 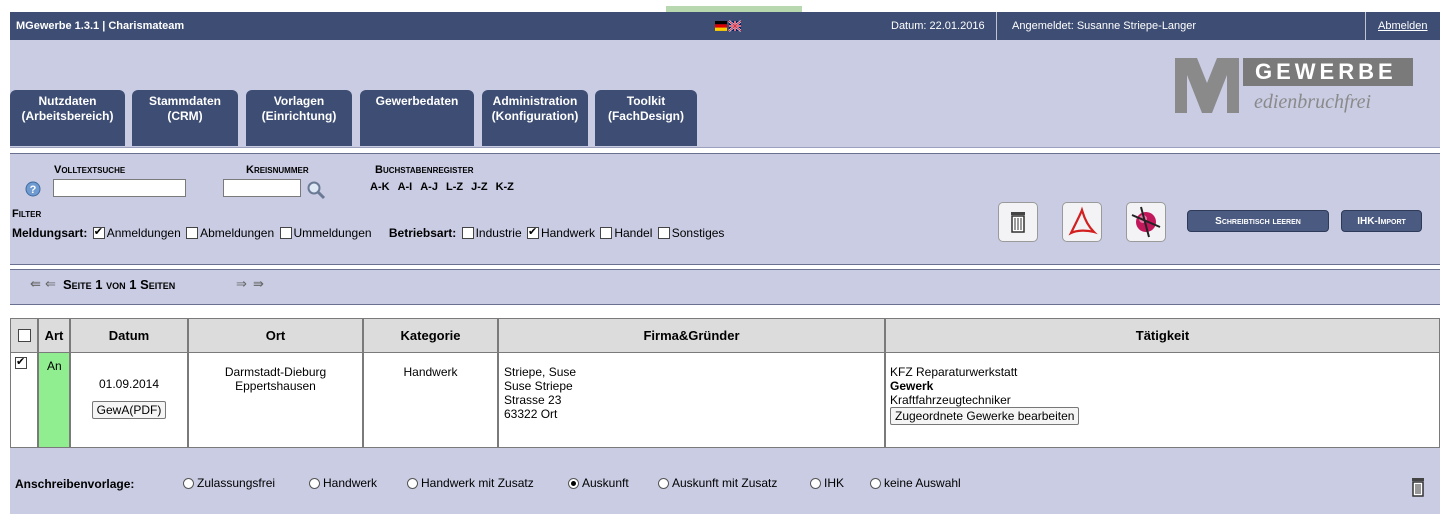 What do you see at coordinates (467, 233) in the screenshot?
I see `checkbox-industrie` at bounding box center [467, 233].